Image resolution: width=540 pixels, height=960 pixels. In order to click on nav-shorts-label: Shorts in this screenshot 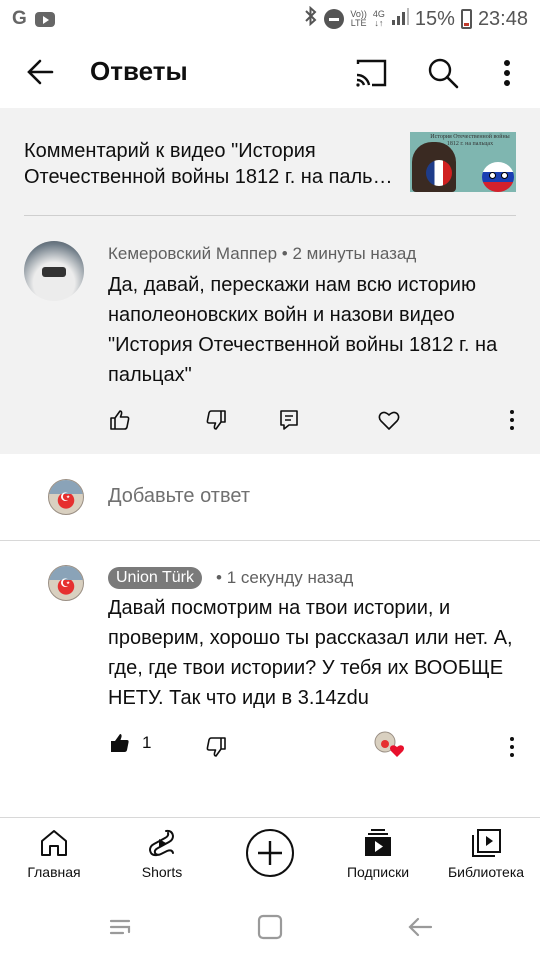, I will do `click(162, 872)`.